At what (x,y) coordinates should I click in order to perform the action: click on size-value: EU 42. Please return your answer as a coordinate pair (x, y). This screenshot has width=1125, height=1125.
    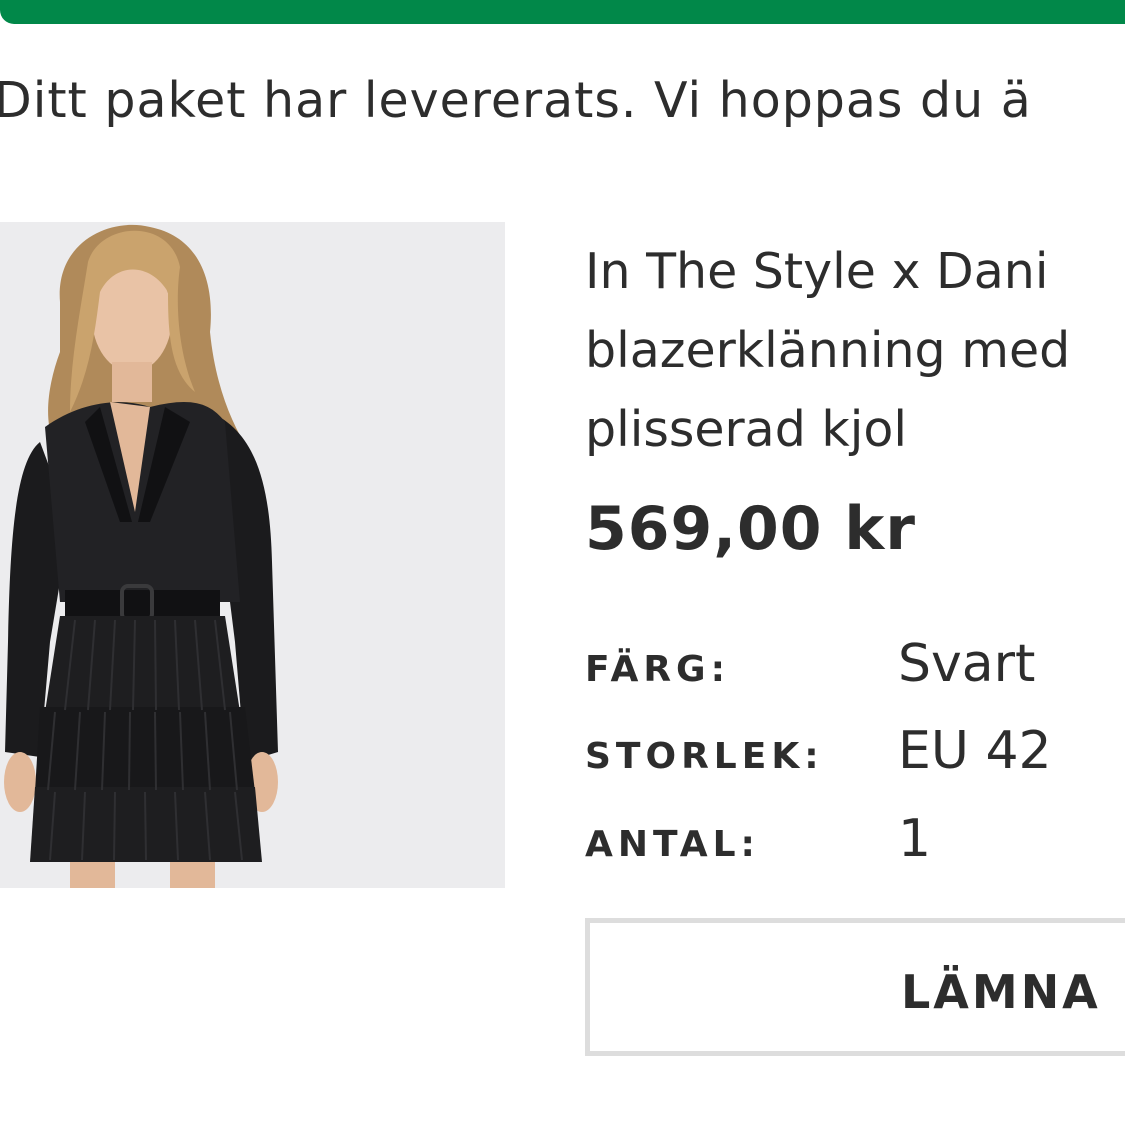
    Looking at the image, I should click on (975, 751).